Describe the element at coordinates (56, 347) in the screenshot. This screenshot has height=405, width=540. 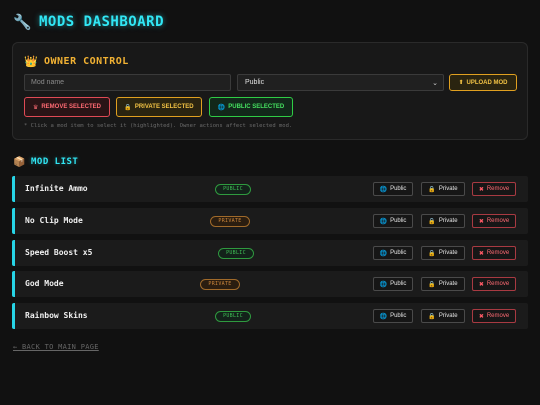
I see `back-to-main-link: ← BACK TO MAIN PAGE` at that location.